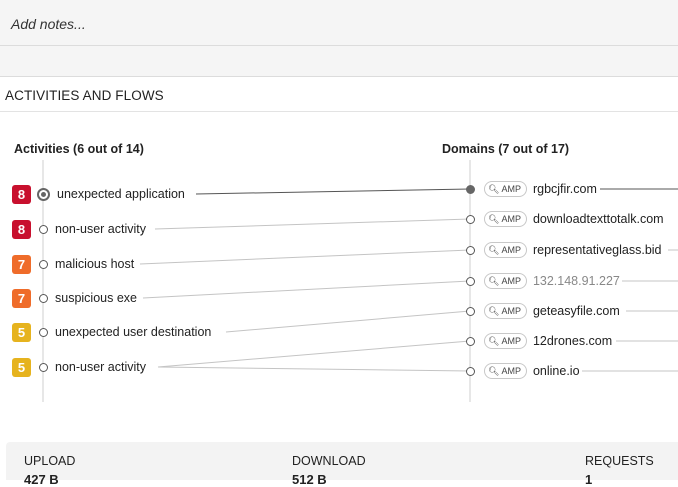  I want to click on domain-item: 🔍︎ AMP downloadtexttotalk.com, so click(566, 219).